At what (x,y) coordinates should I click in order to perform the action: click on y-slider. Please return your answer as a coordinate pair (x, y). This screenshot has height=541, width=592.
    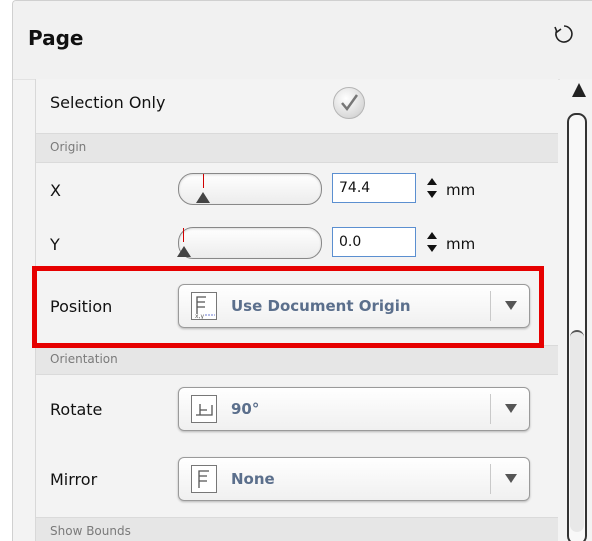
    Looking at the image, I should click on (249, 243).